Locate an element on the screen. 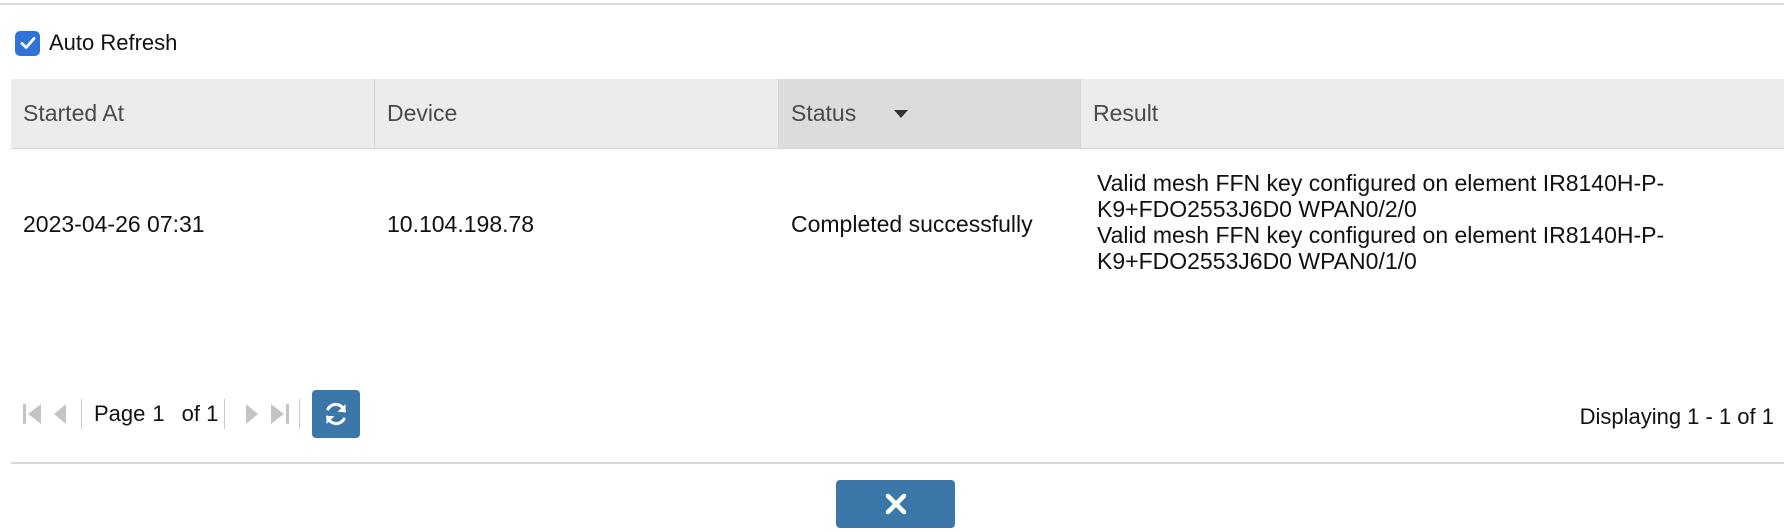 The image size is (1784, 532). sort-desc-icon is located at coordinates (901, 113).